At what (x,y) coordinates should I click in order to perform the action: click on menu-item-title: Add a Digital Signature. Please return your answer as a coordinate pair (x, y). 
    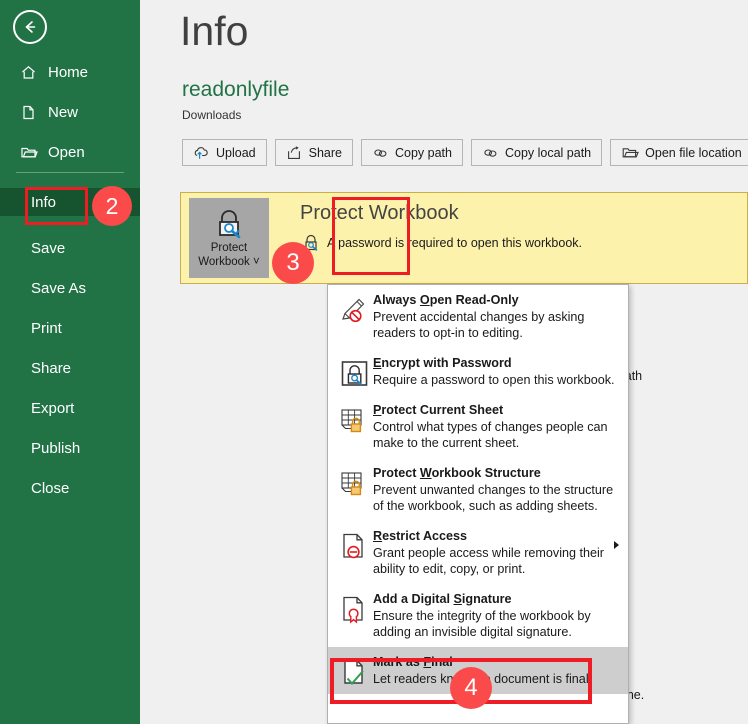
    Looking at the image, I should click on (497, 599).